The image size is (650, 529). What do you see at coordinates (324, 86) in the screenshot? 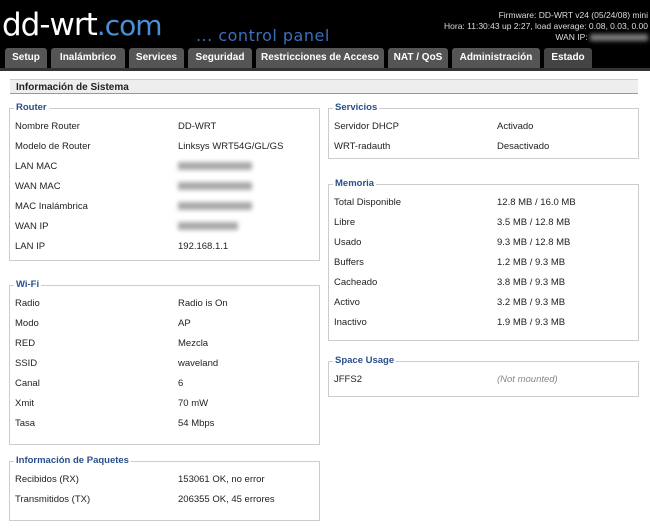
I see `page-title: Información de Sistema` at bounding box center [324, 86].